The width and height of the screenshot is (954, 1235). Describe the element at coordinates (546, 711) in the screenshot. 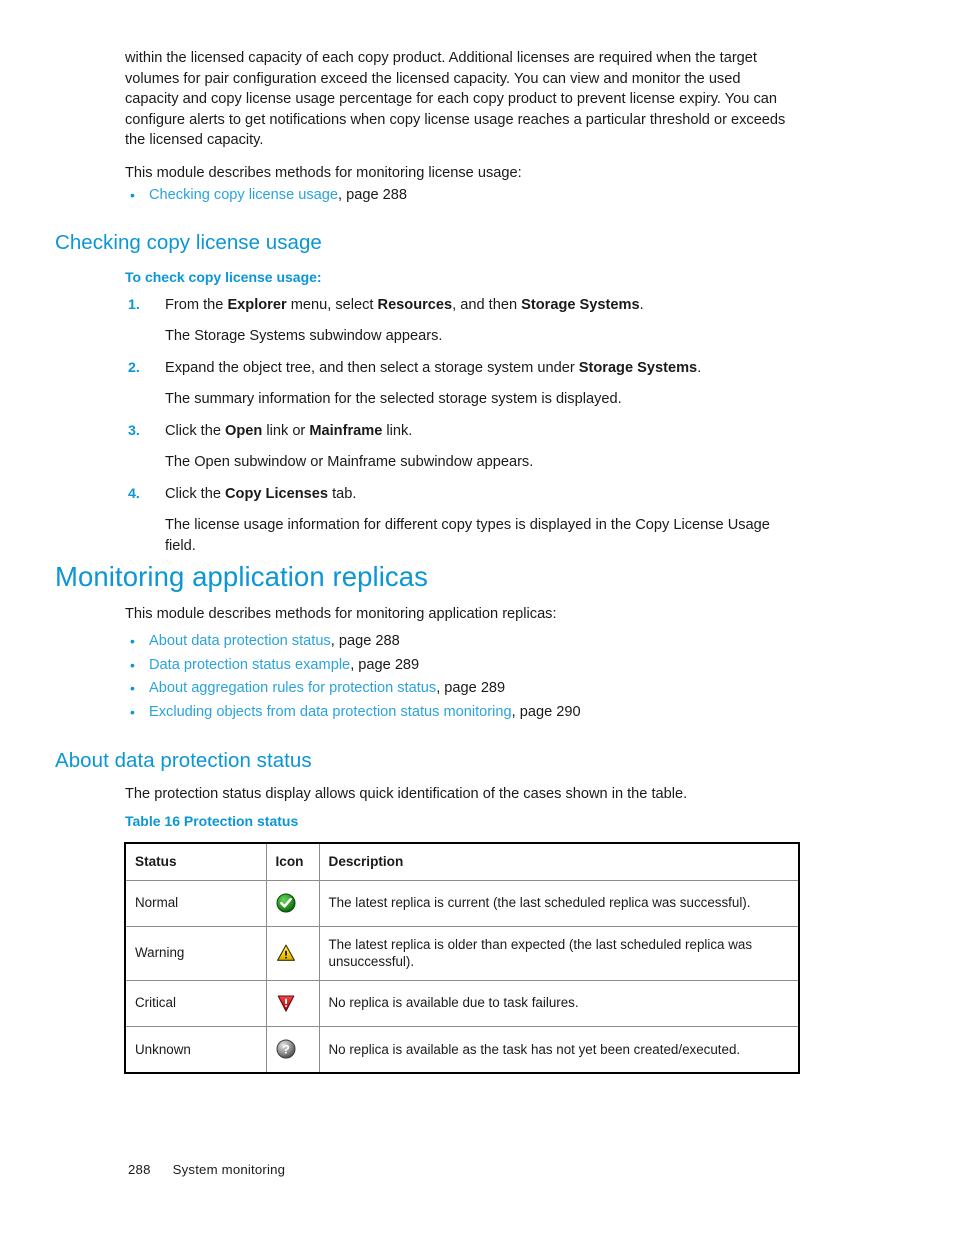

I see `cross-reference-page: , page 290` at that location.